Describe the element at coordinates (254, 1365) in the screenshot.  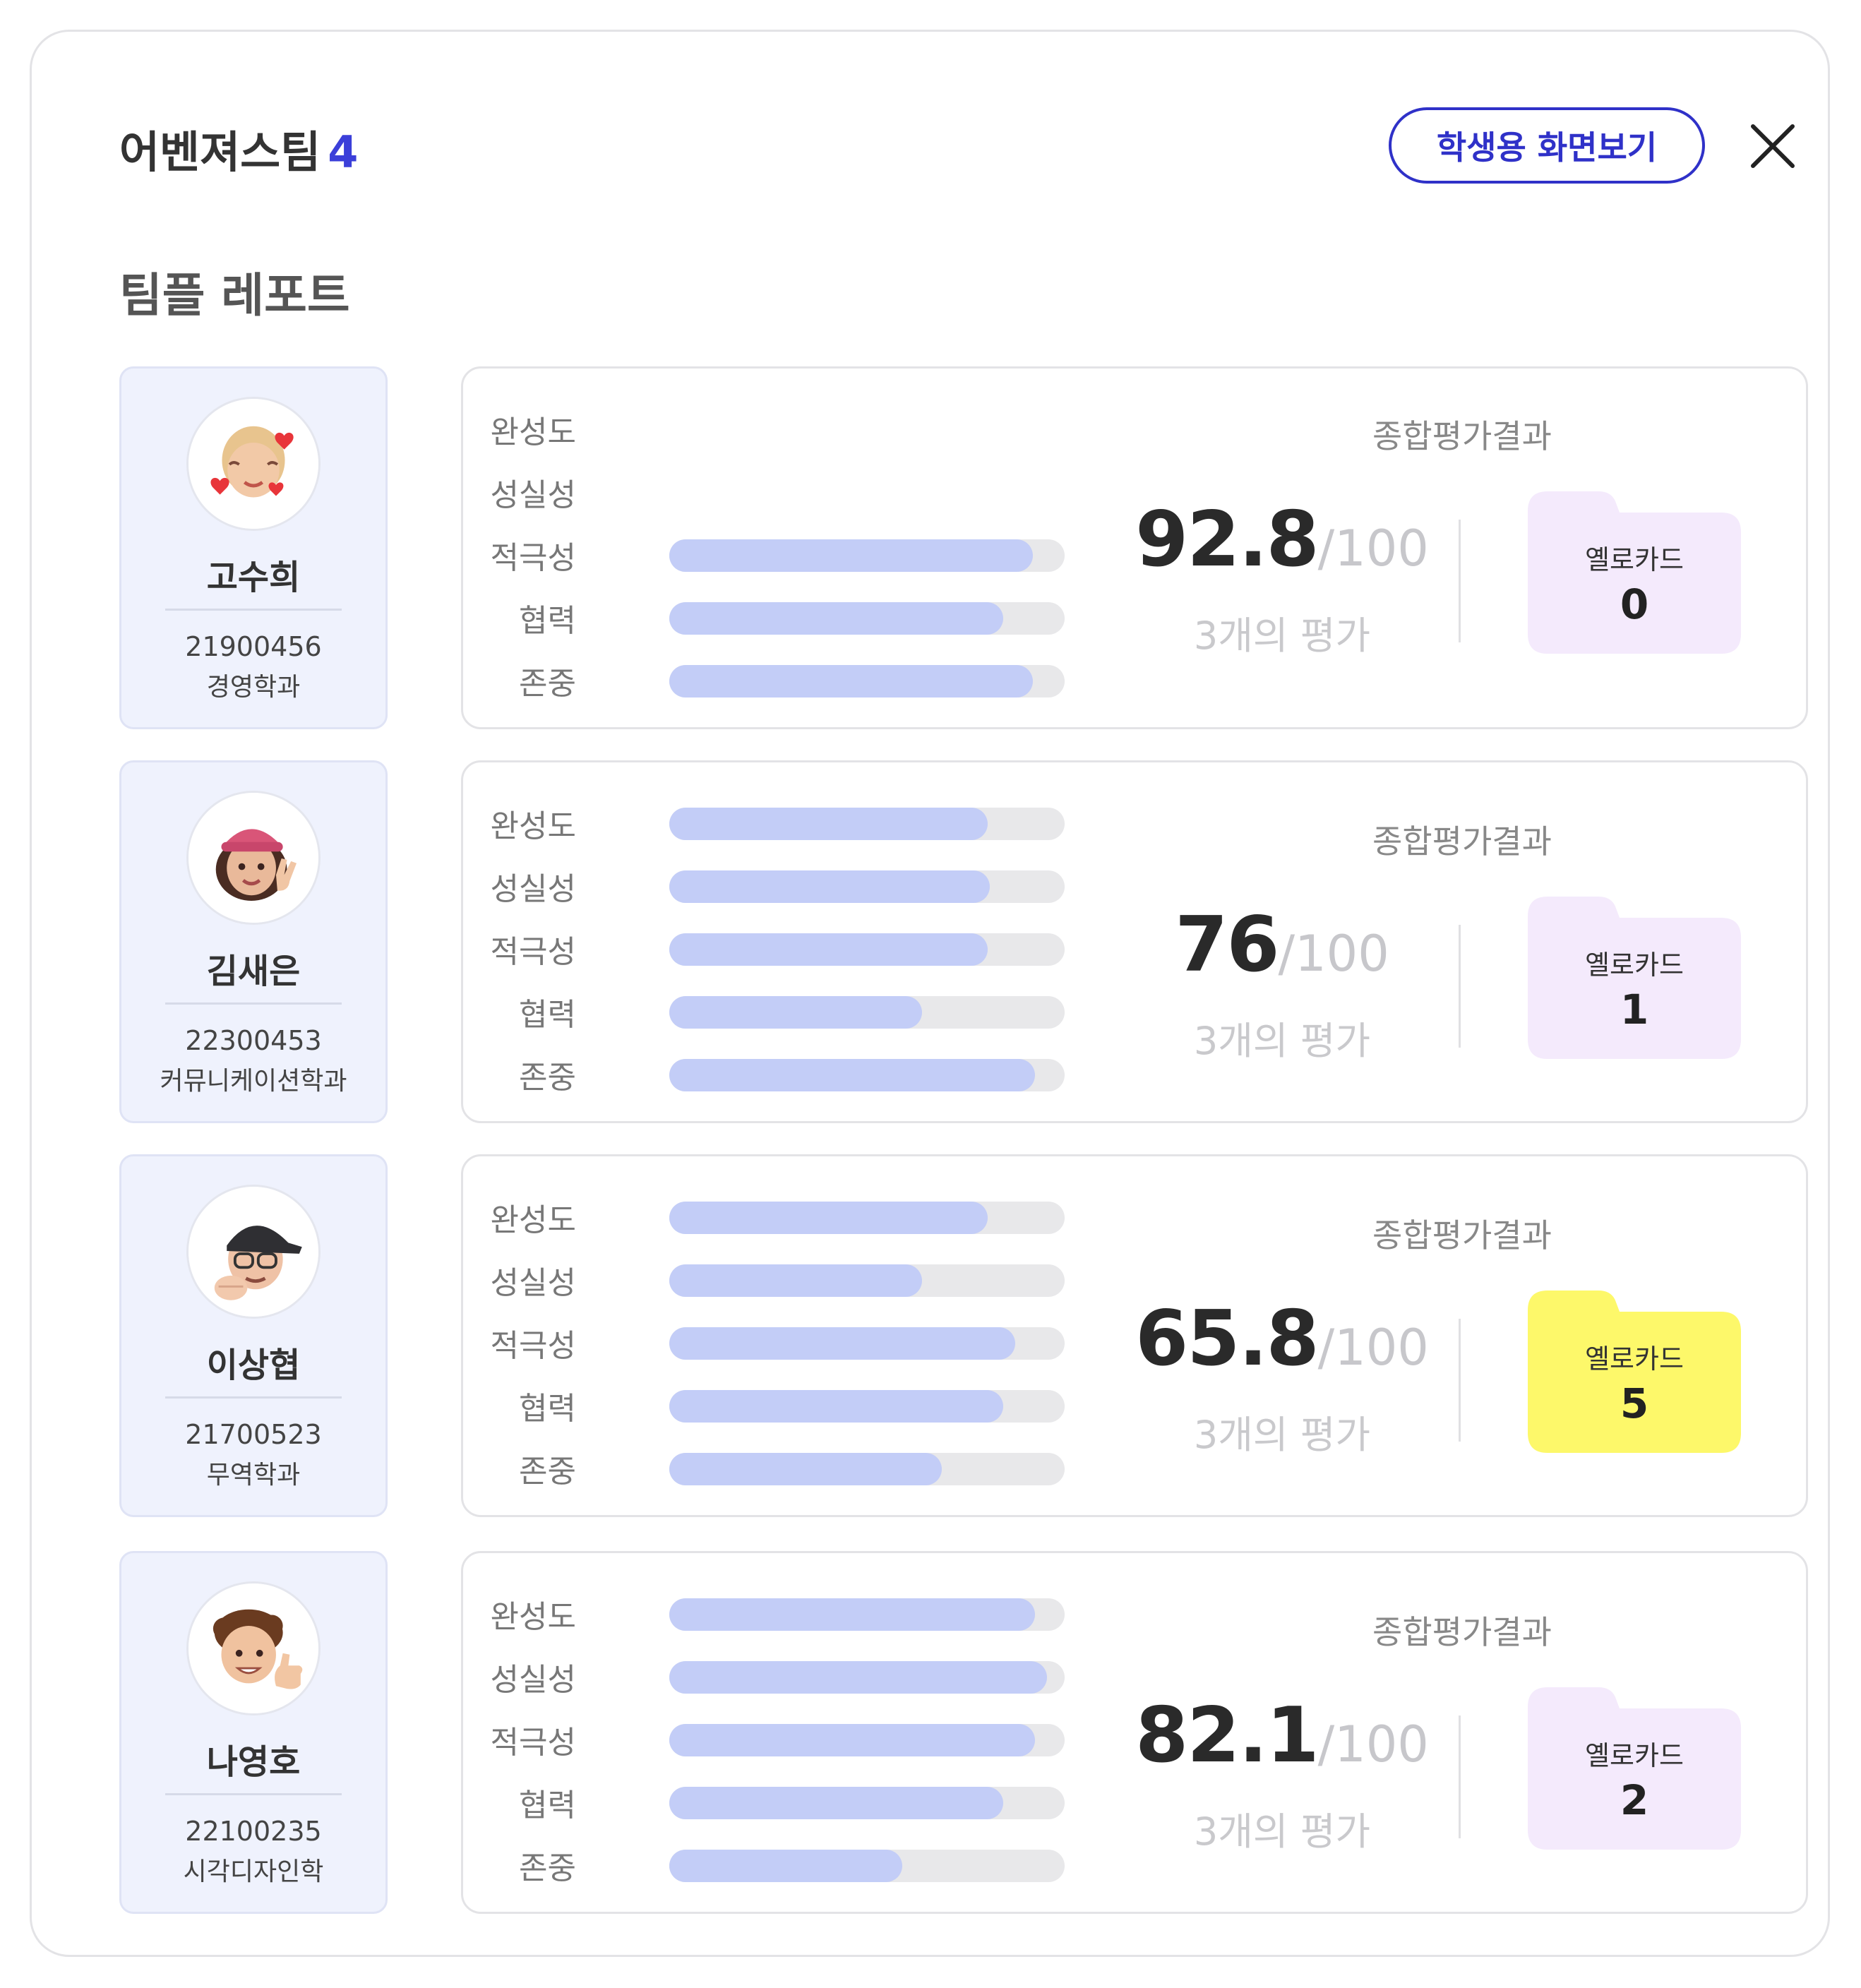
I see `member-name: 이상협` at that location.